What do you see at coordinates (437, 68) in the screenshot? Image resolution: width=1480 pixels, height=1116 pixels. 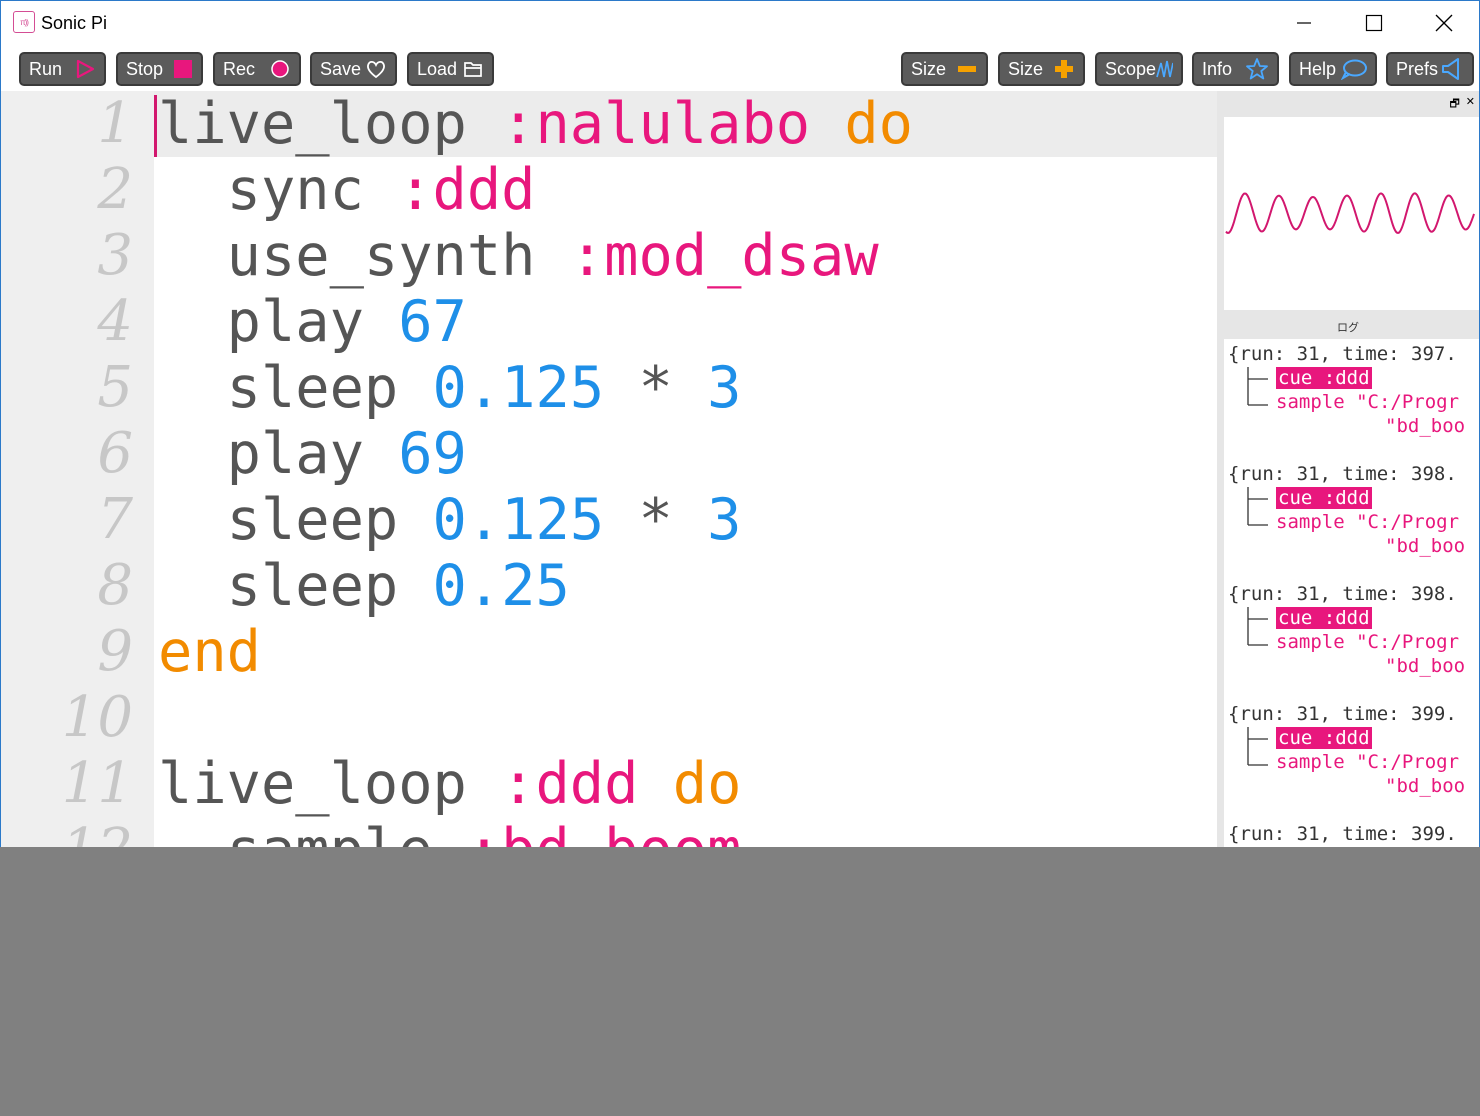 I see `load-label: Load` at bounding box center [437, 68].